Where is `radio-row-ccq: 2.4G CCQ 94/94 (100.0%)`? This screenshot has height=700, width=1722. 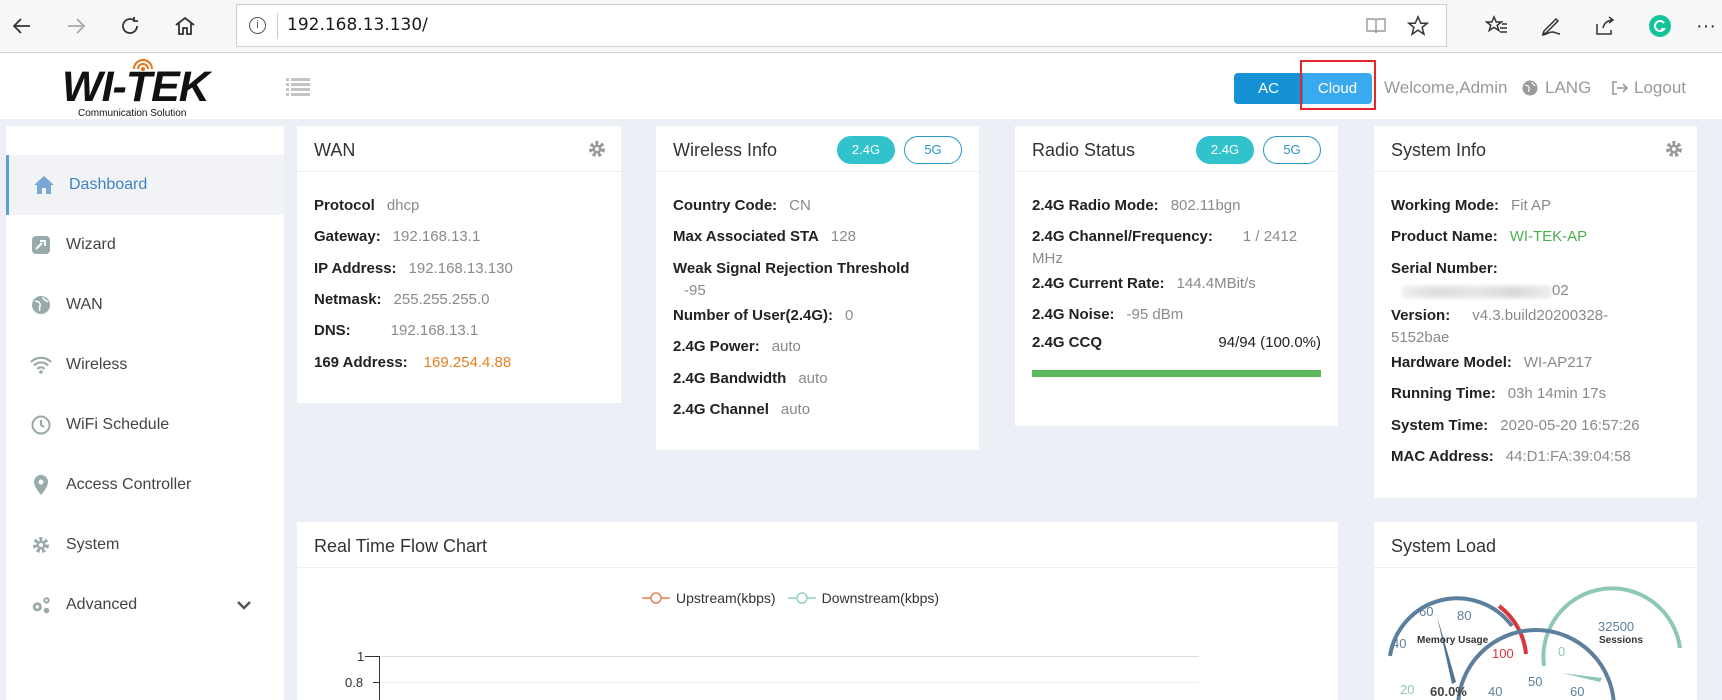
radio-row-ccq: 2.4G CCQ 94/94 (100.0%) is located at coordinates (1176, 342).